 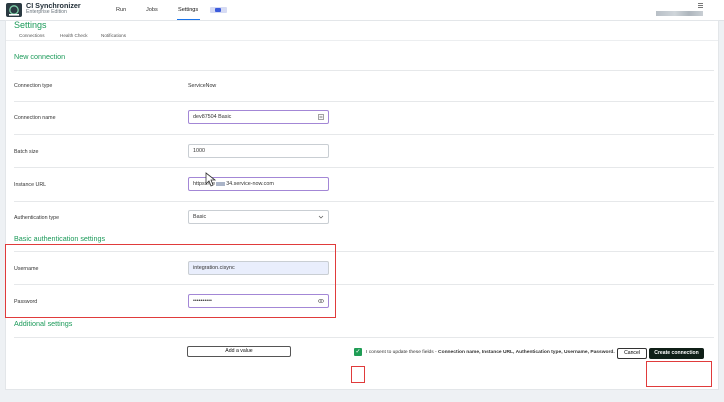 I want to click on nav-run: Run, so click(x=121, y=10).